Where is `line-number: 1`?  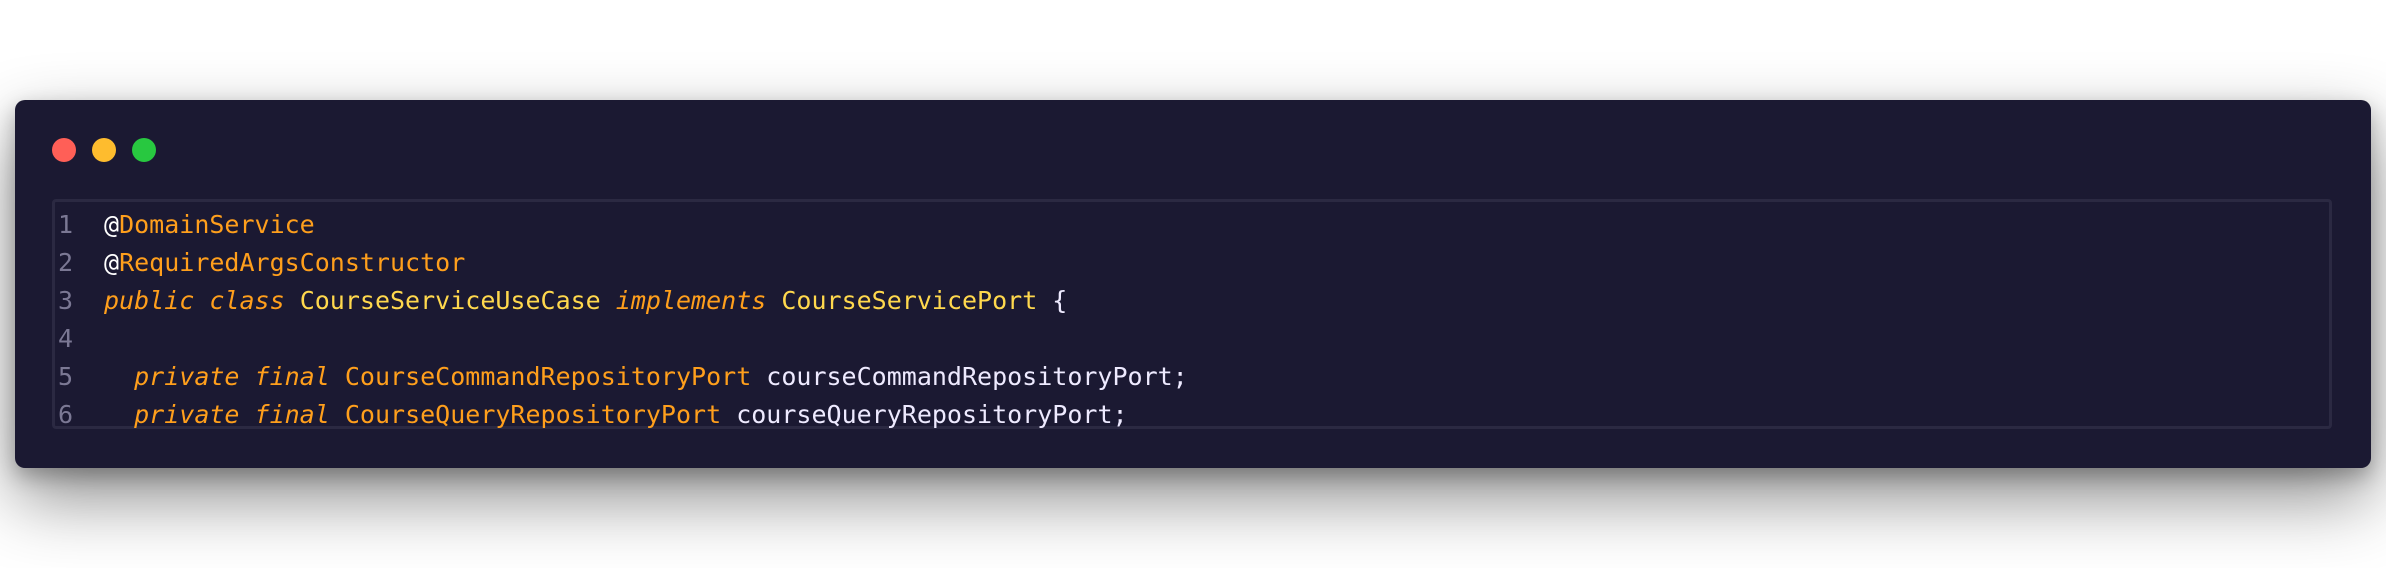 line-number: 1 is located at coordinates (66, 224).